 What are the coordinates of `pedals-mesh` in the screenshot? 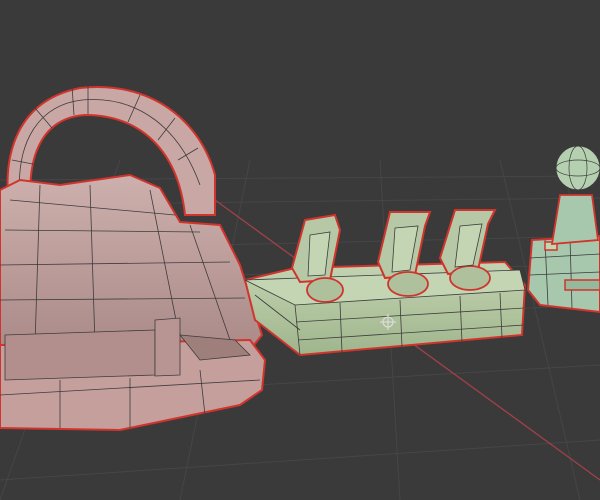 It's located at (385, 283).